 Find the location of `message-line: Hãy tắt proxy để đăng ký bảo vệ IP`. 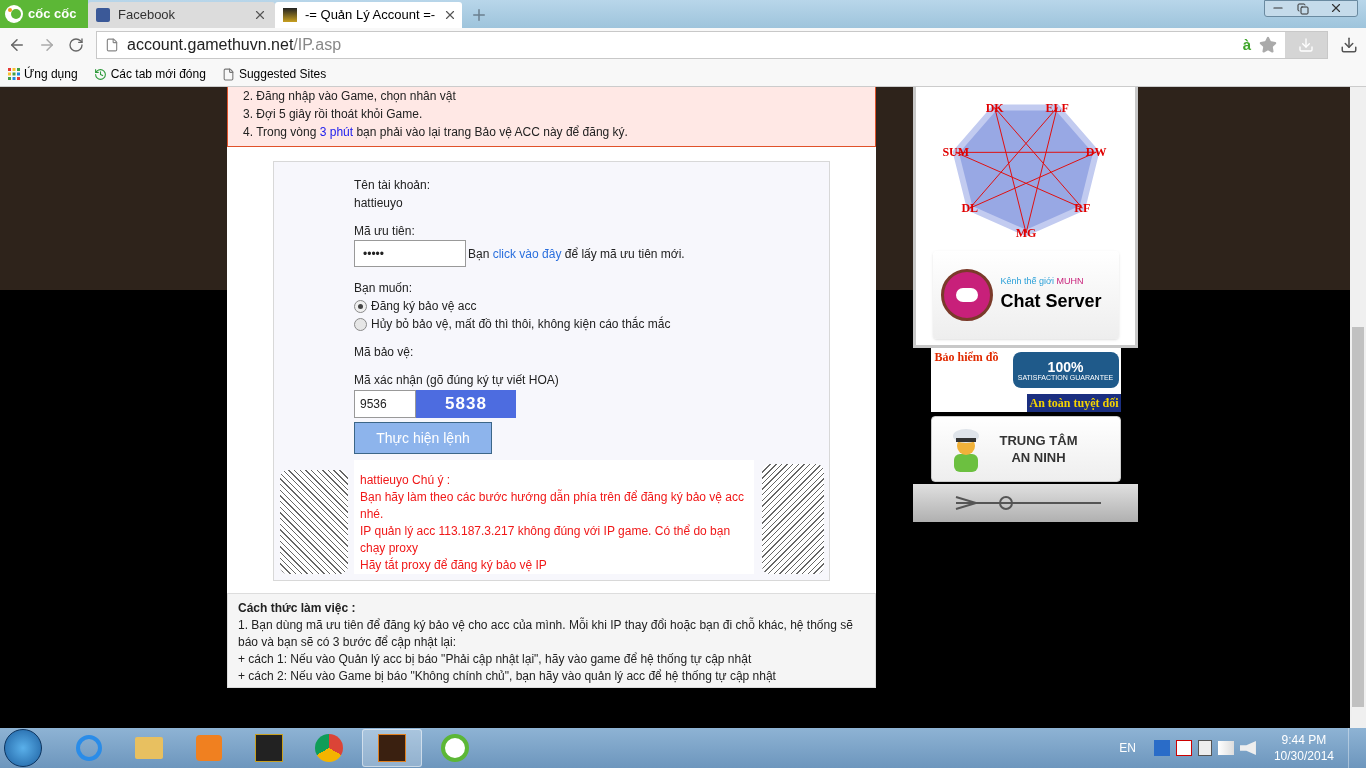

message-line: Hãy tắt proxy để đăng ký bảo vệ IP is located at coordinates (454, 565).